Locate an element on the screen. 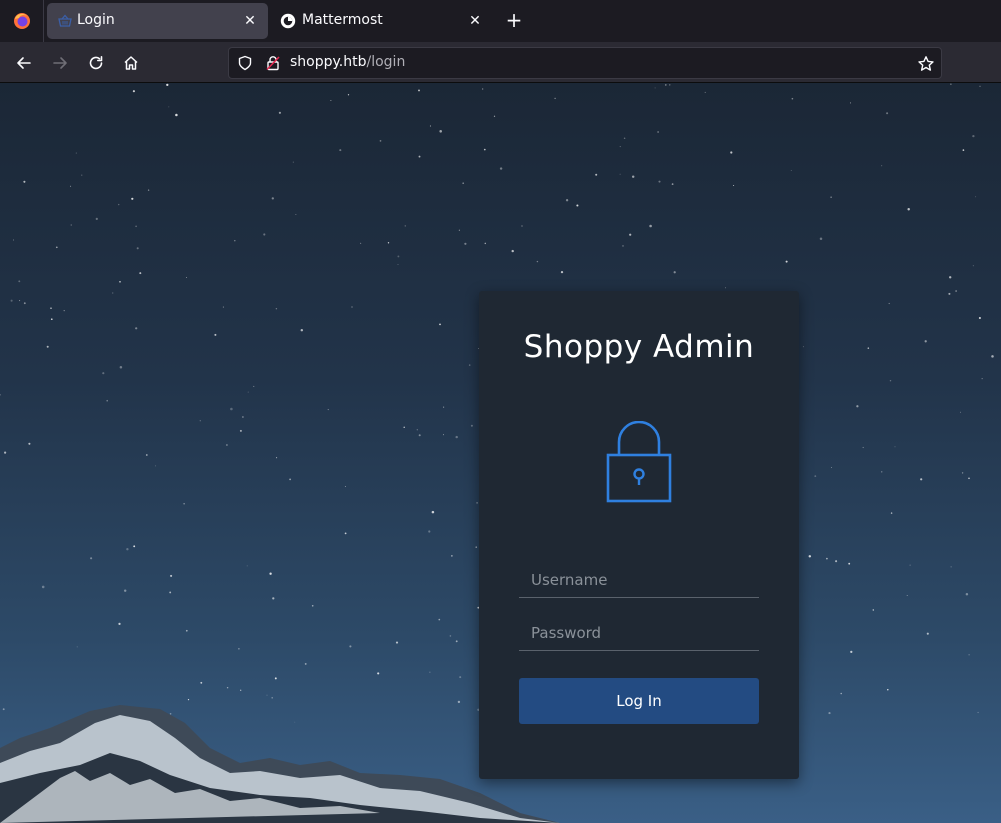 Image resolution: width=1001 pixels, height=823 pixels. reload-icon is located at coordinates (96, 63).